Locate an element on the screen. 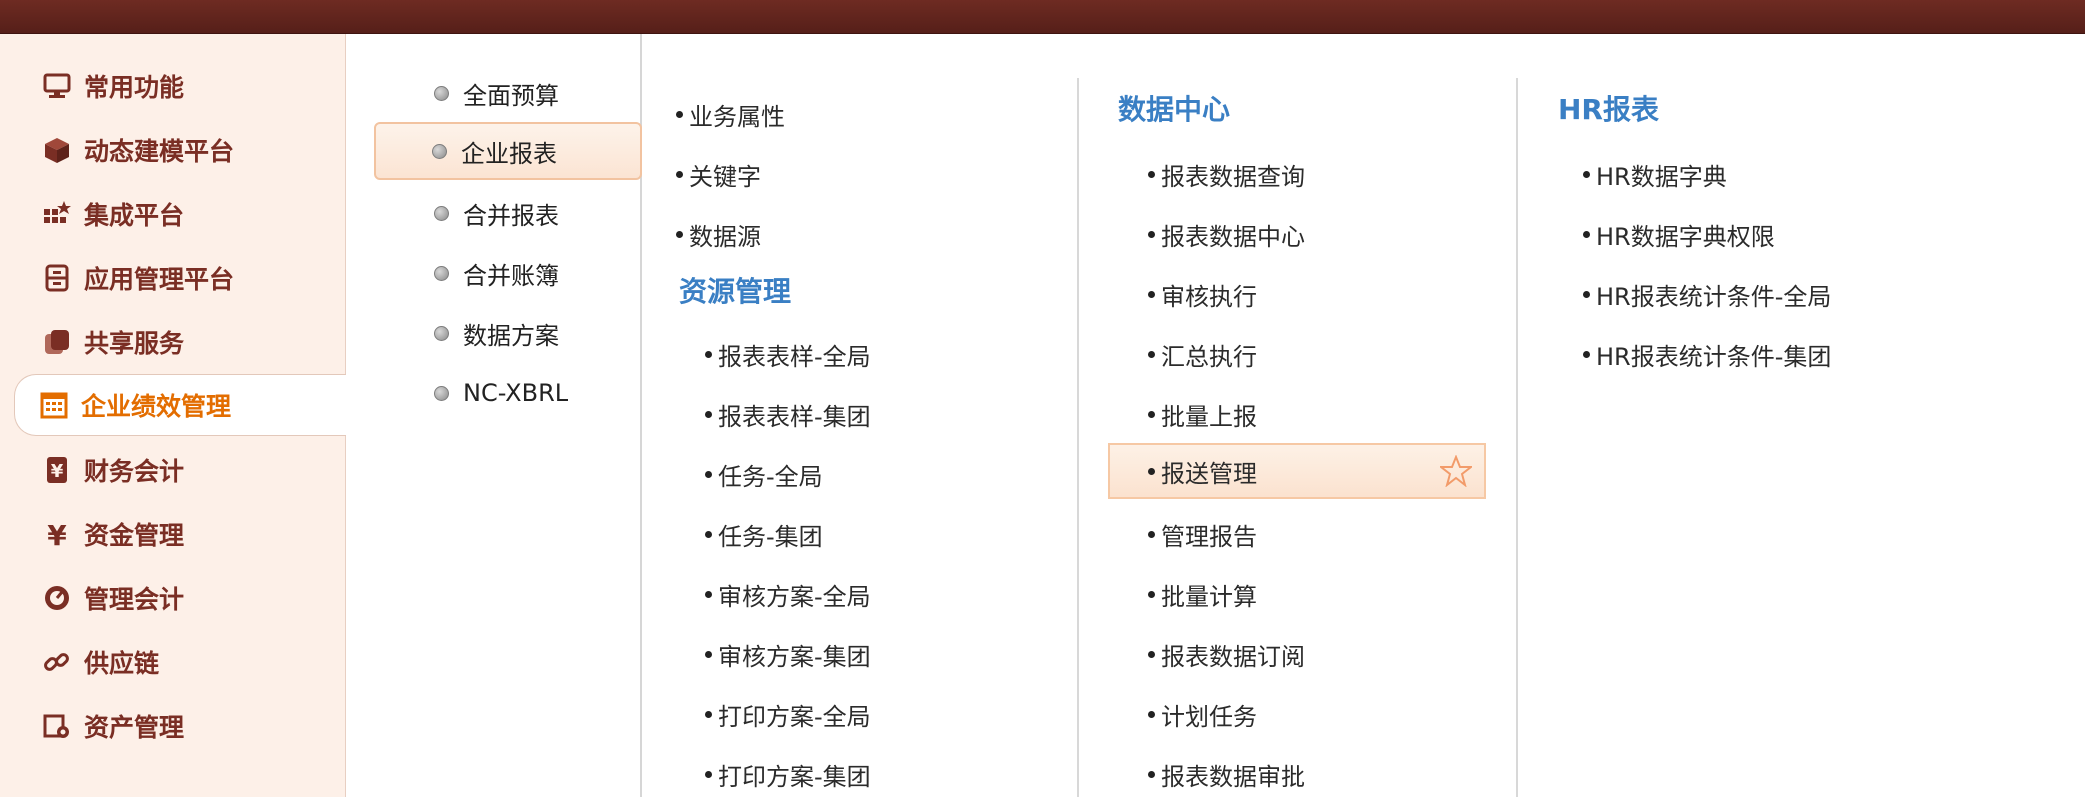 The height and width of the screenshot is (800, 2085). category-item-comprehensive-budget: 全面预算 is located at coordinates (508, 93).